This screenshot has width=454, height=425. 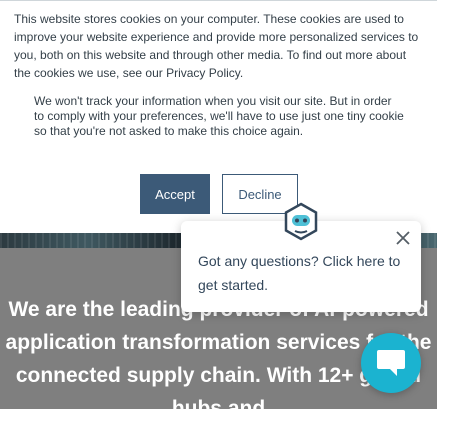 What do you see at coordinates (175, 194) in the screenshot?
I see `accept-button: Accept` at bounding box center [175, 194].